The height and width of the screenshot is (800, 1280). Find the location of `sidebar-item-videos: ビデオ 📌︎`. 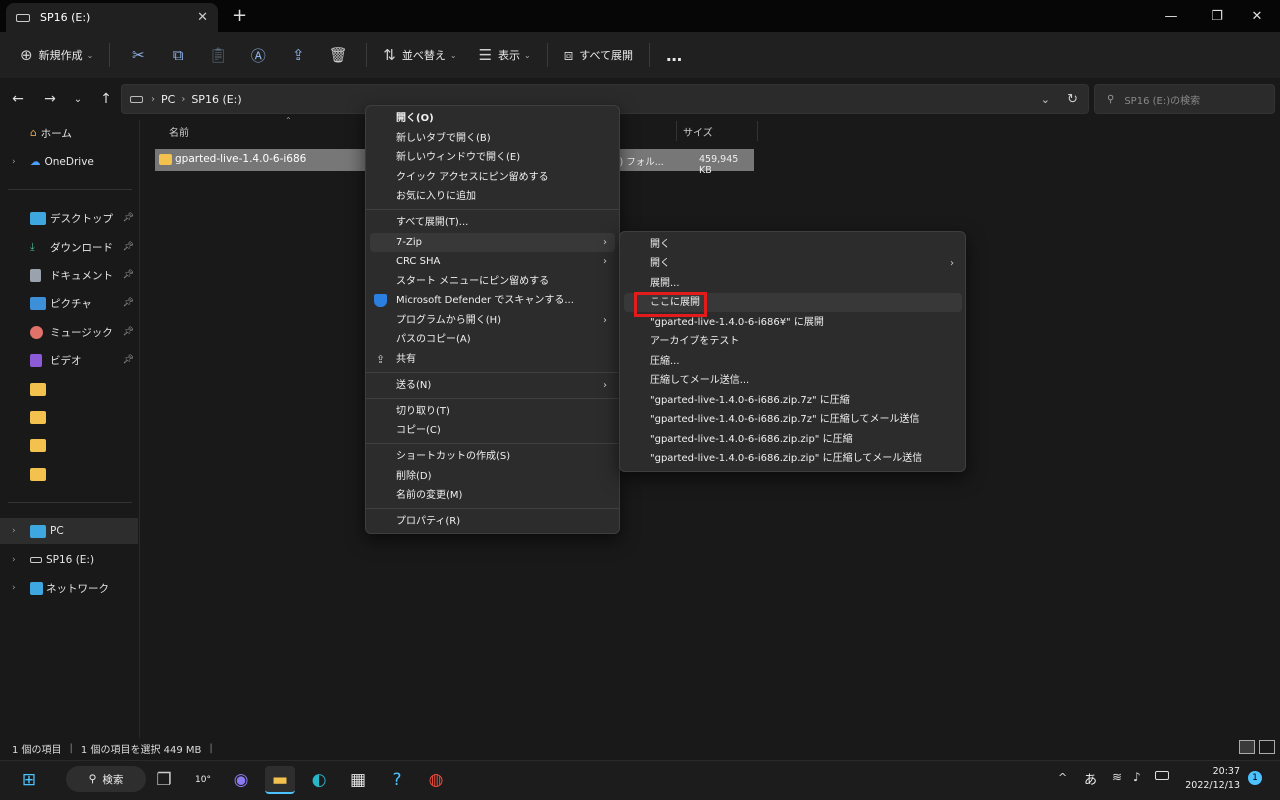

sidebar-item-videos: ビデオ 📌︎ is located at coordinates (69, 360).